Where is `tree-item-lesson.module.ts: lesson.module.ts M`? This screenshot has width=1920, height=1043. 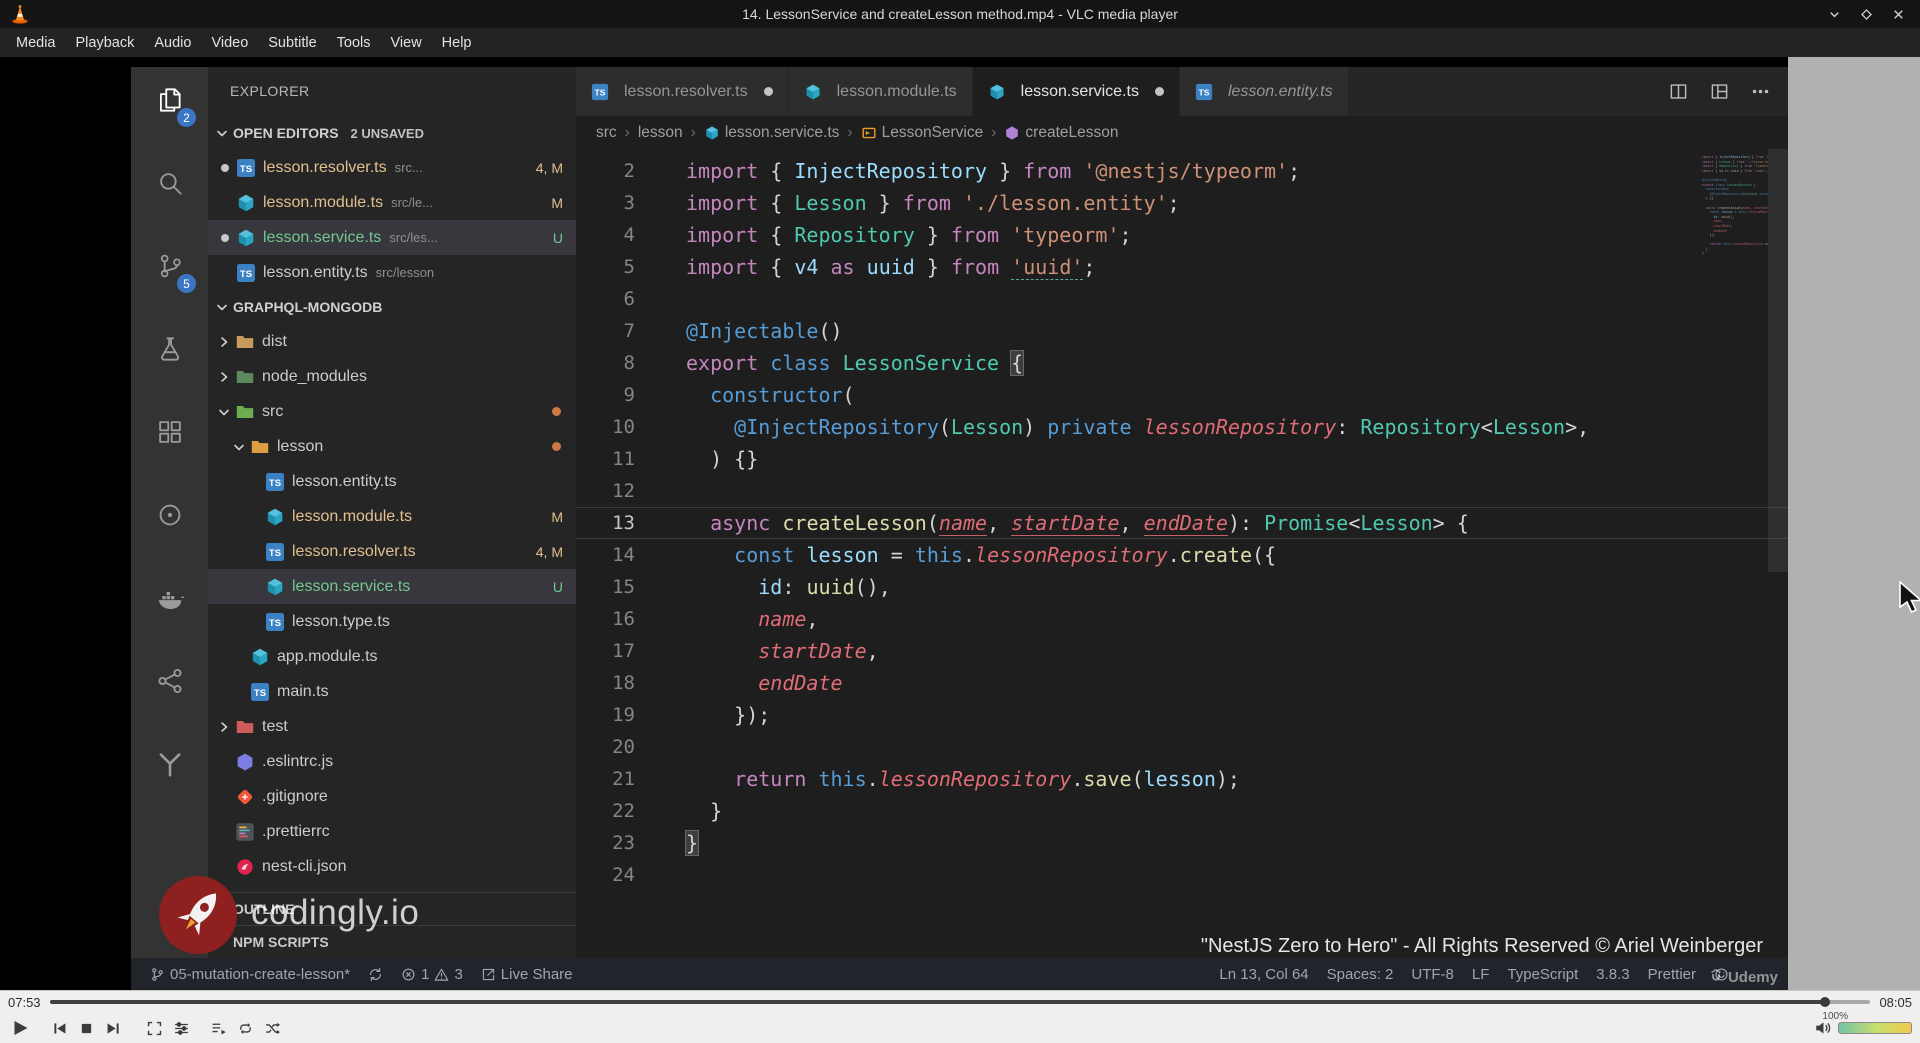
tree-item-lesson.module.ts: lesson.module.ts M is located at coordinates (392, 516).